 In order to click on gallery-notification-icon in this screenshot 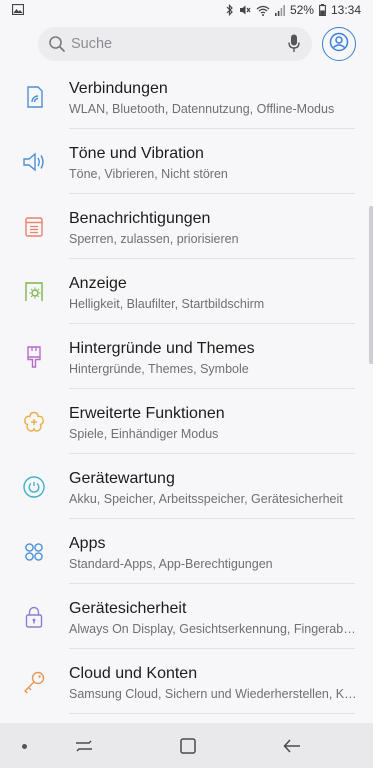, I will do `click(18, 10)`.